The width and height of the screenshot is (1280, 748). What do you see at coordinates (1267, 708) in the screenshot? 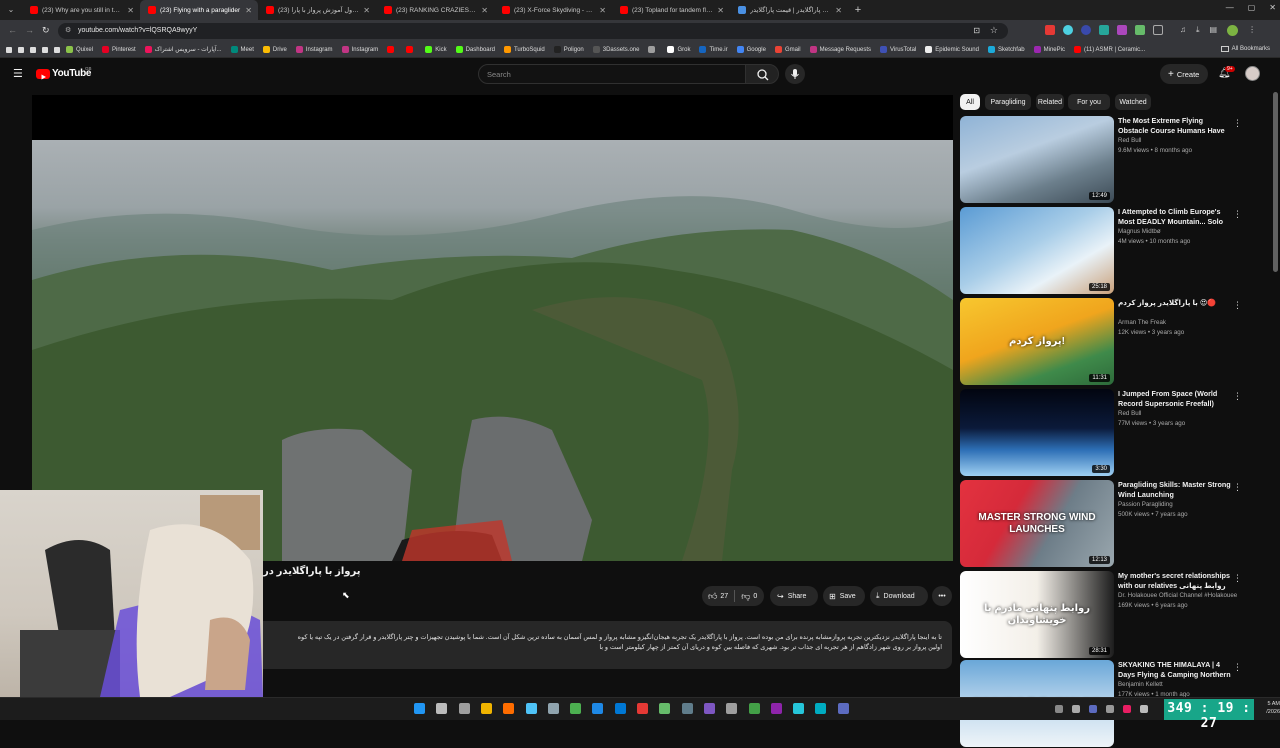
I see `system-clock: 5 AM /2026` at bounding box center [1267, 708].